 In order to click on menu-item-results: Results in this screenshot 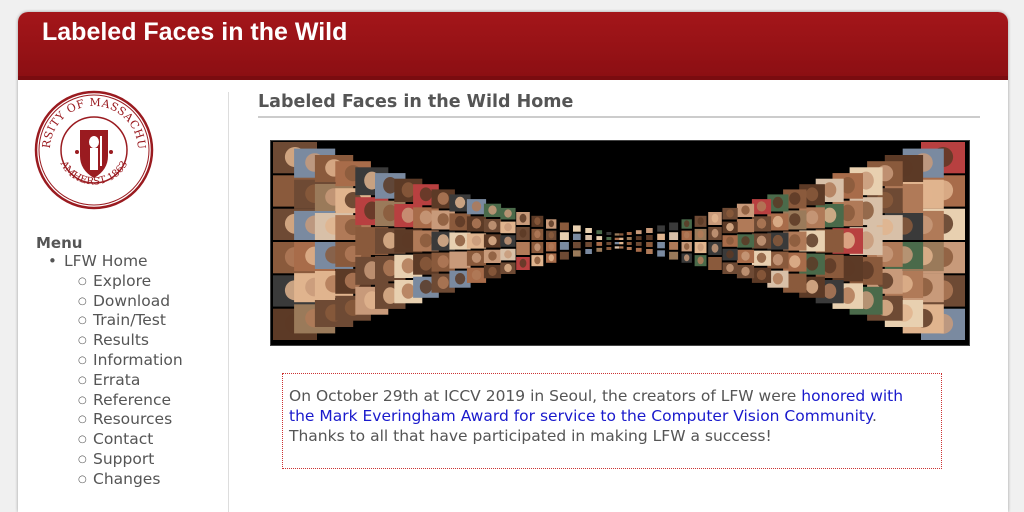, I will do `click(115, 341)`.